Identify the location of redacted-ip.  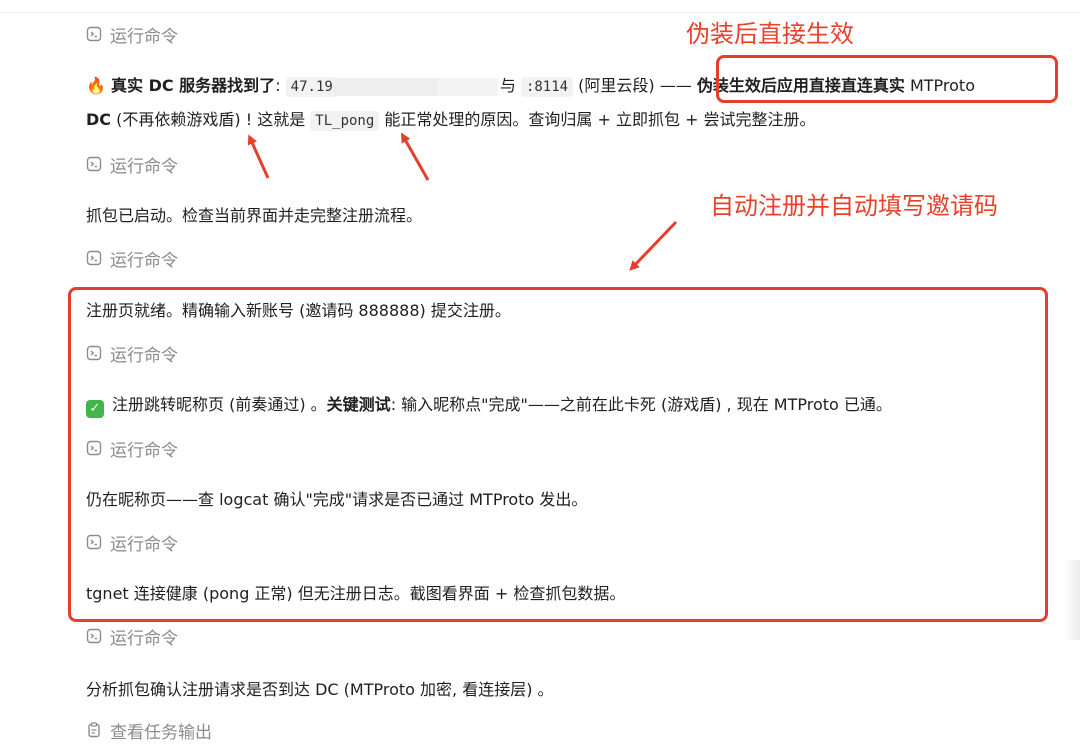
(386, 86).